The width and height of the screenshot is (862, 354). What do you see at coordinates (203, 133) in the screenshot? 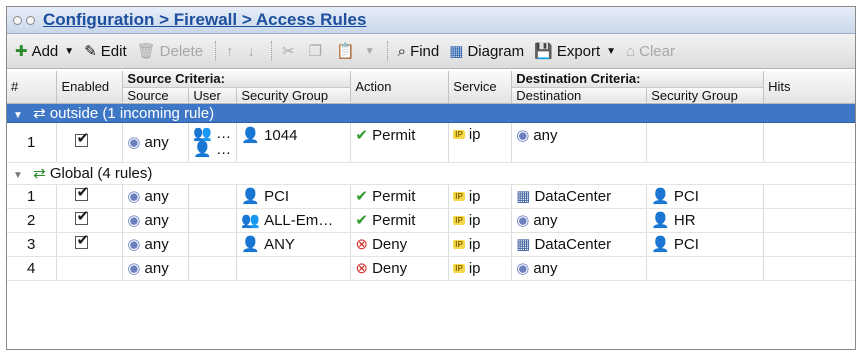
I see `user-group-icon: 👥` at bounding box center [203, 133].